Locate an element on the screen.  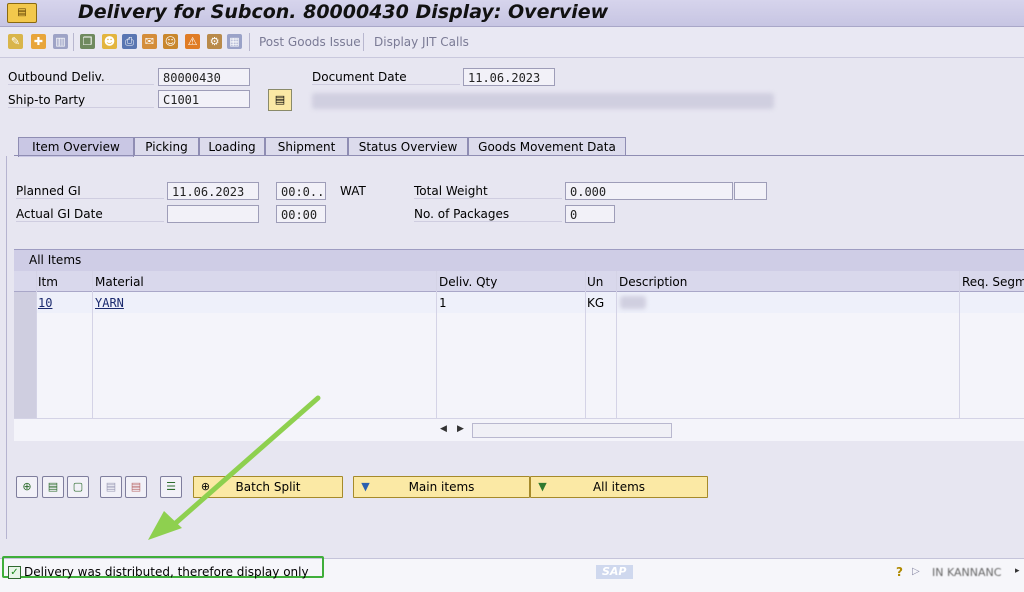
tab-goods-movement-data: Goods Movement Data is located at coordinates (547, 146).